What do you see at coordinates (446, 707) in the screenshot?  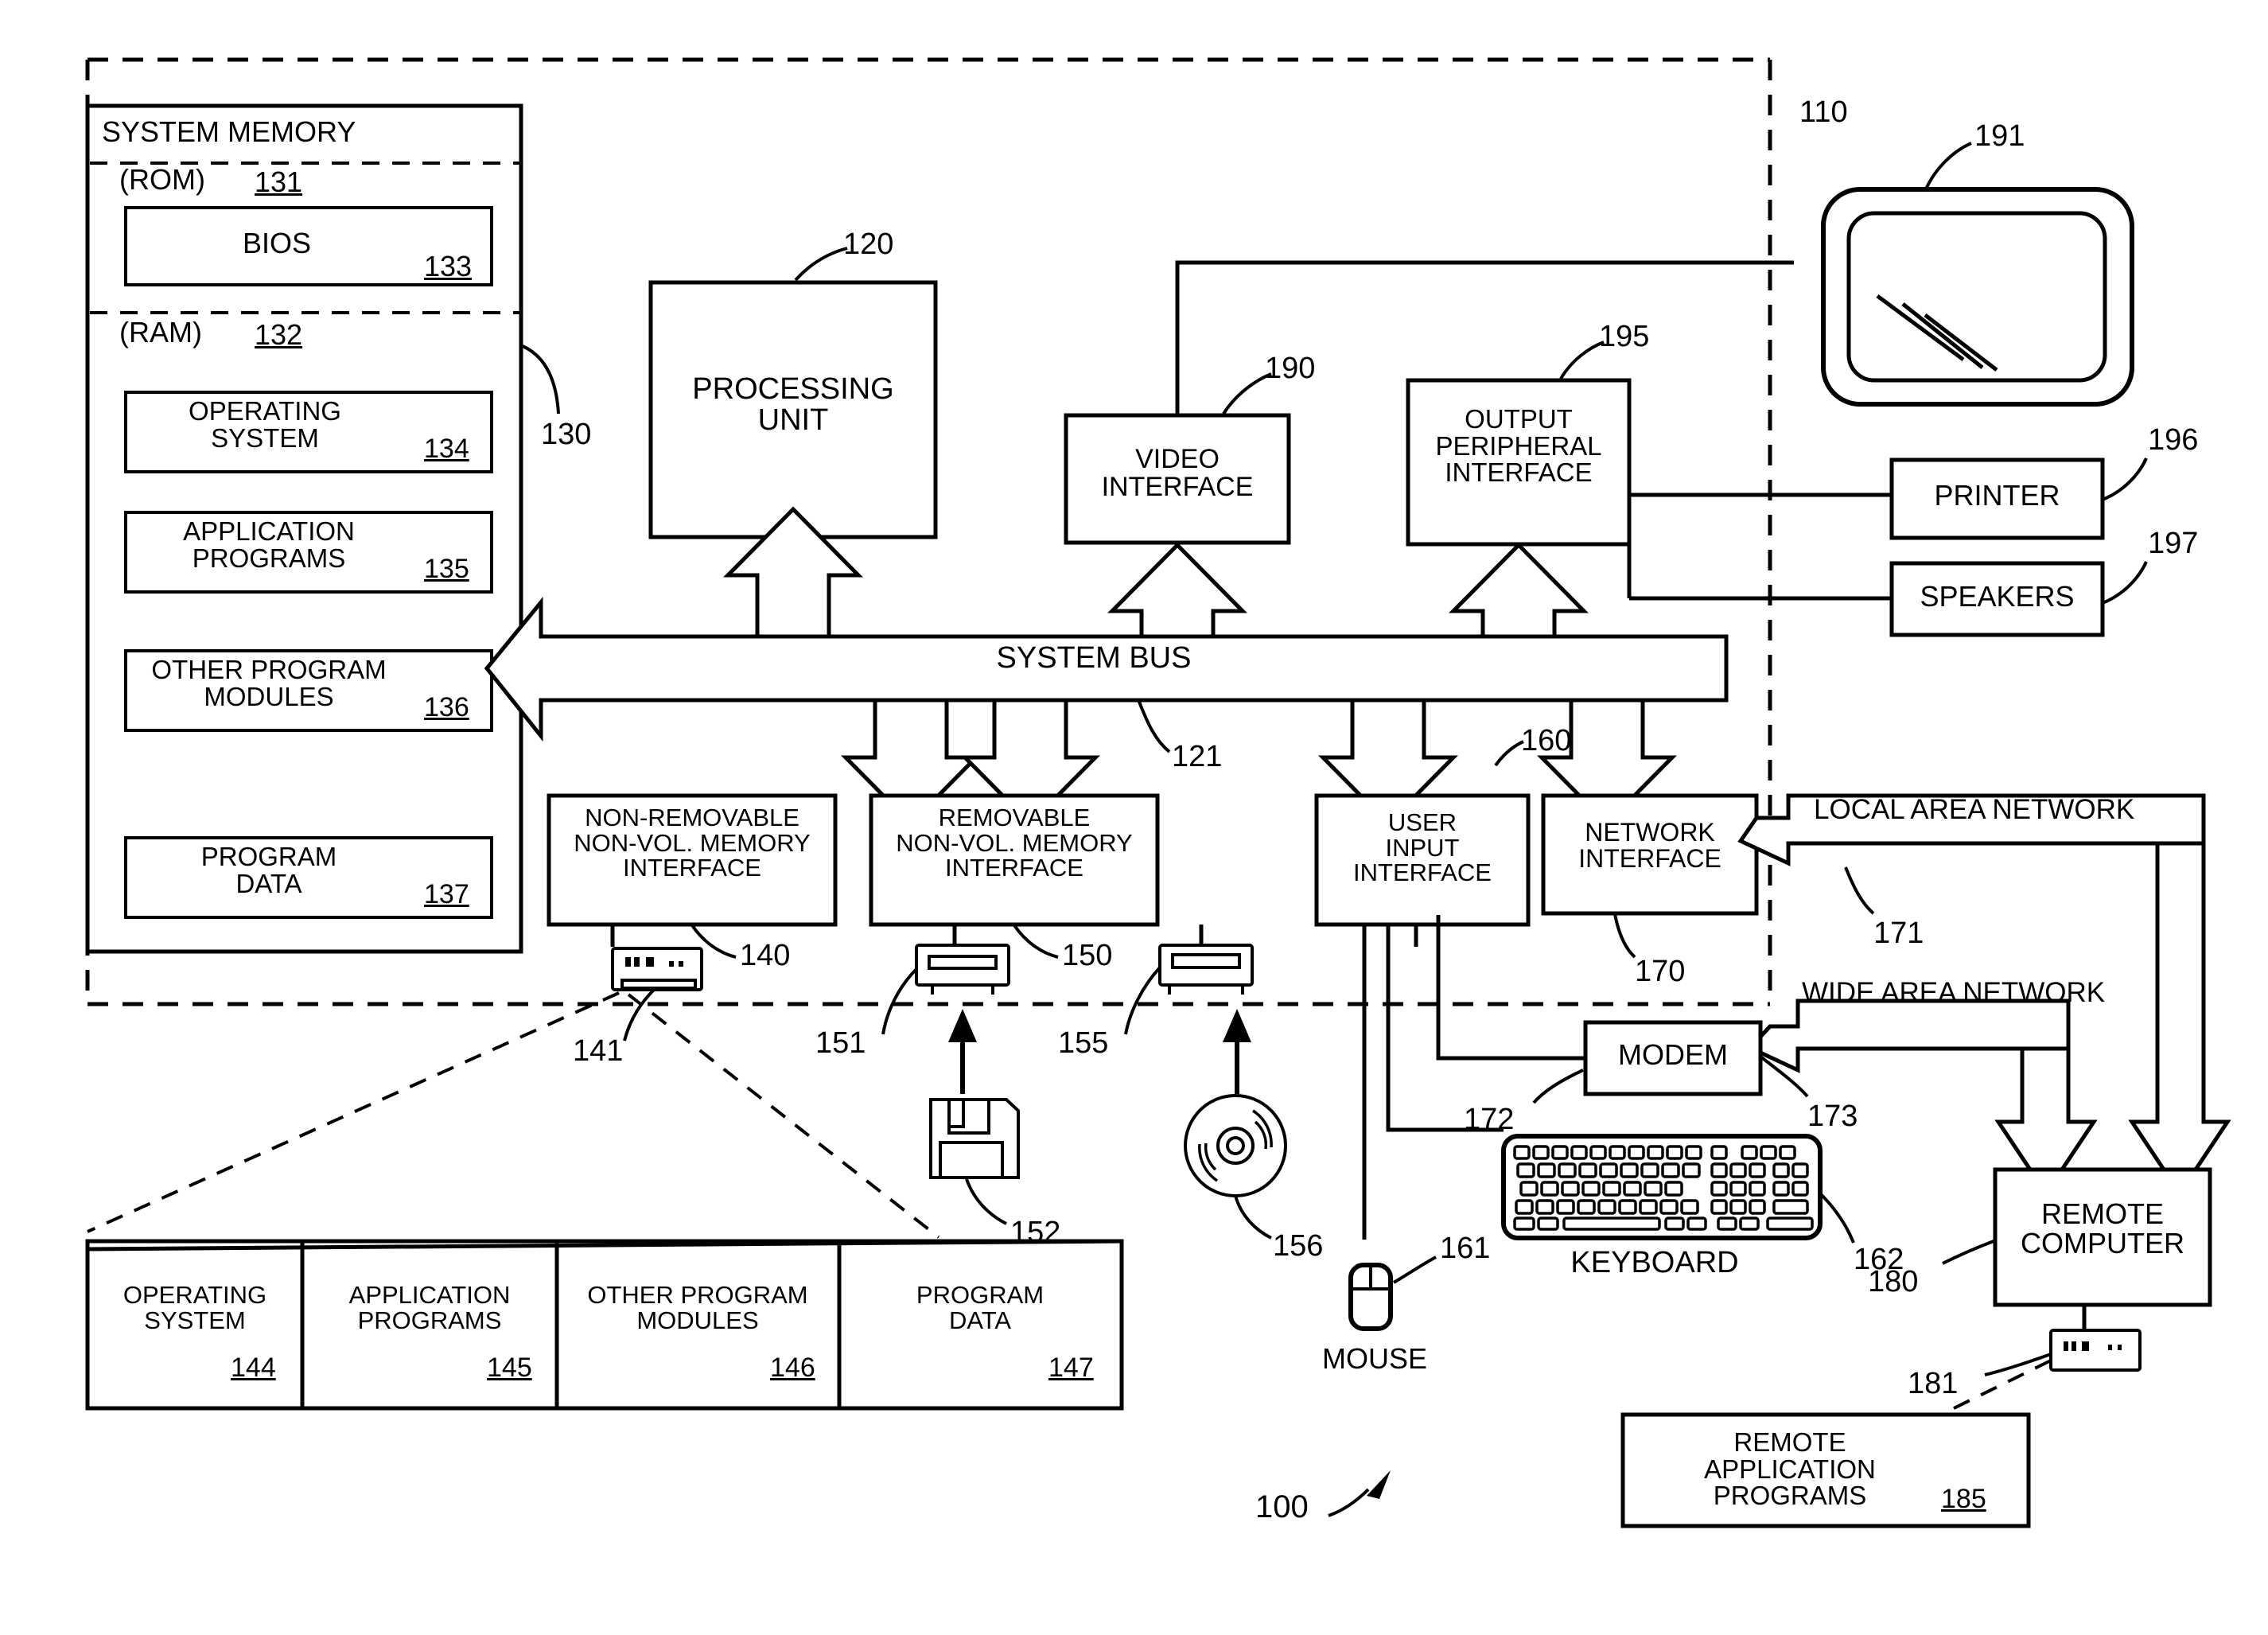 I see `other-program-modules-ref: 136` at bounding box center [446, 707].